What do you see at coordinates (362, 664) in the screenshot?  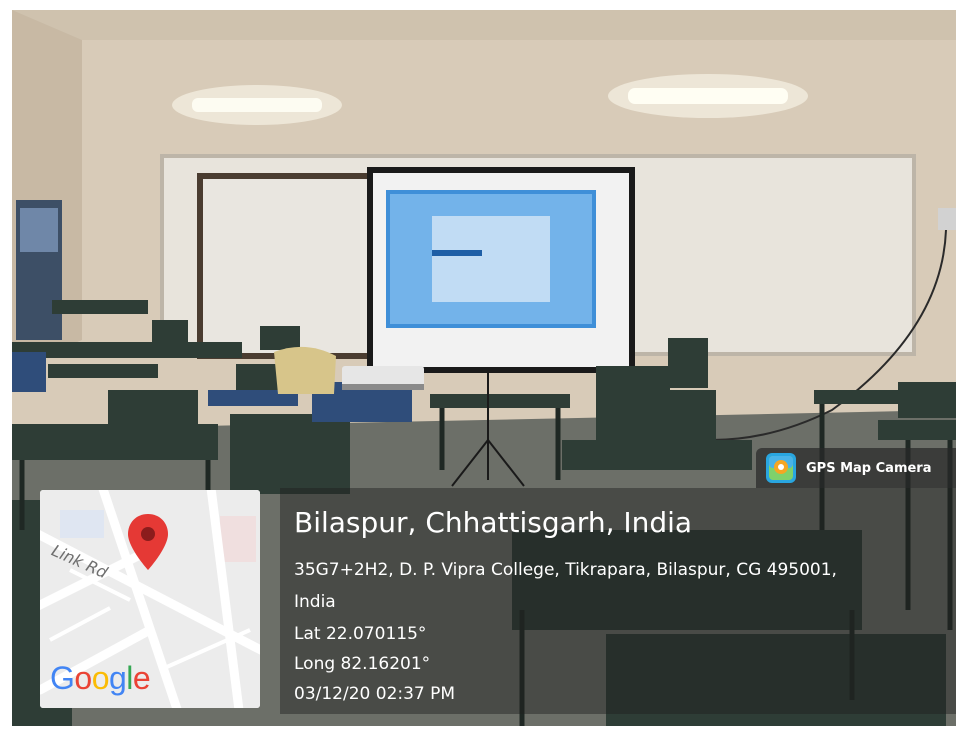 I see `longitude: Long 82.16201°` at bounding box center [362, 664].